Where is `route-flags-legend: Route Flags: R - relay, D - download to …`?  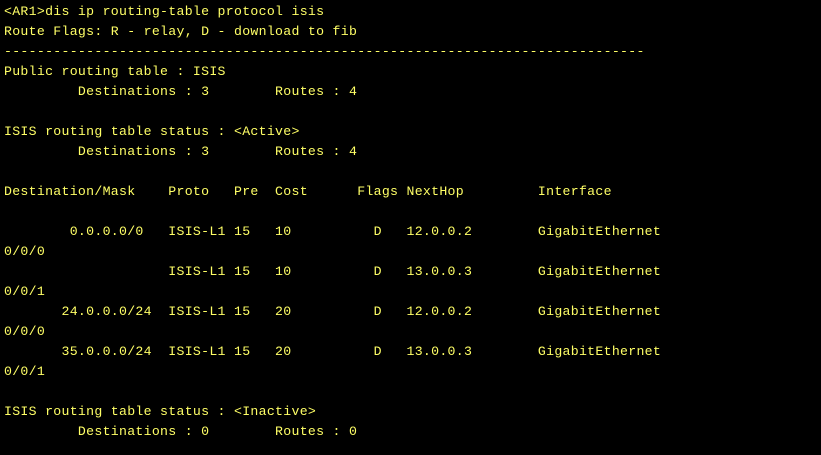 route-flags-legend: Route Flags: R - relay, D - download to … is located at coordinates (181, 31).